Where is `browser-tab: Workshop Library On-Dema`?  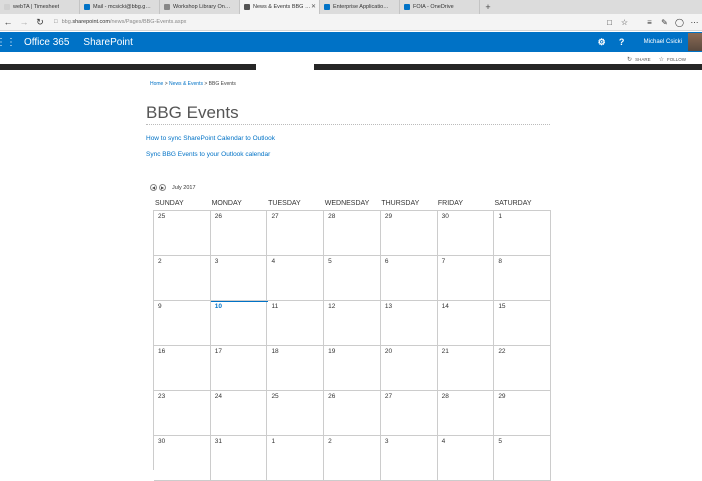 browser-tab: Workshop Library On-Dema is located at coordinates (200, 7).